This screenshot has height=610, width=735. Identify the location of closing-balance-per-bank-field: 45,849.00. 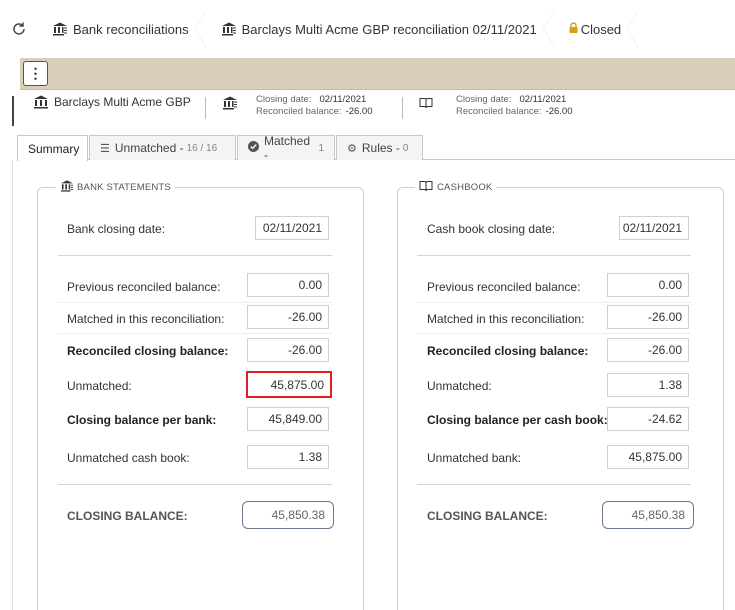
(288, 419).